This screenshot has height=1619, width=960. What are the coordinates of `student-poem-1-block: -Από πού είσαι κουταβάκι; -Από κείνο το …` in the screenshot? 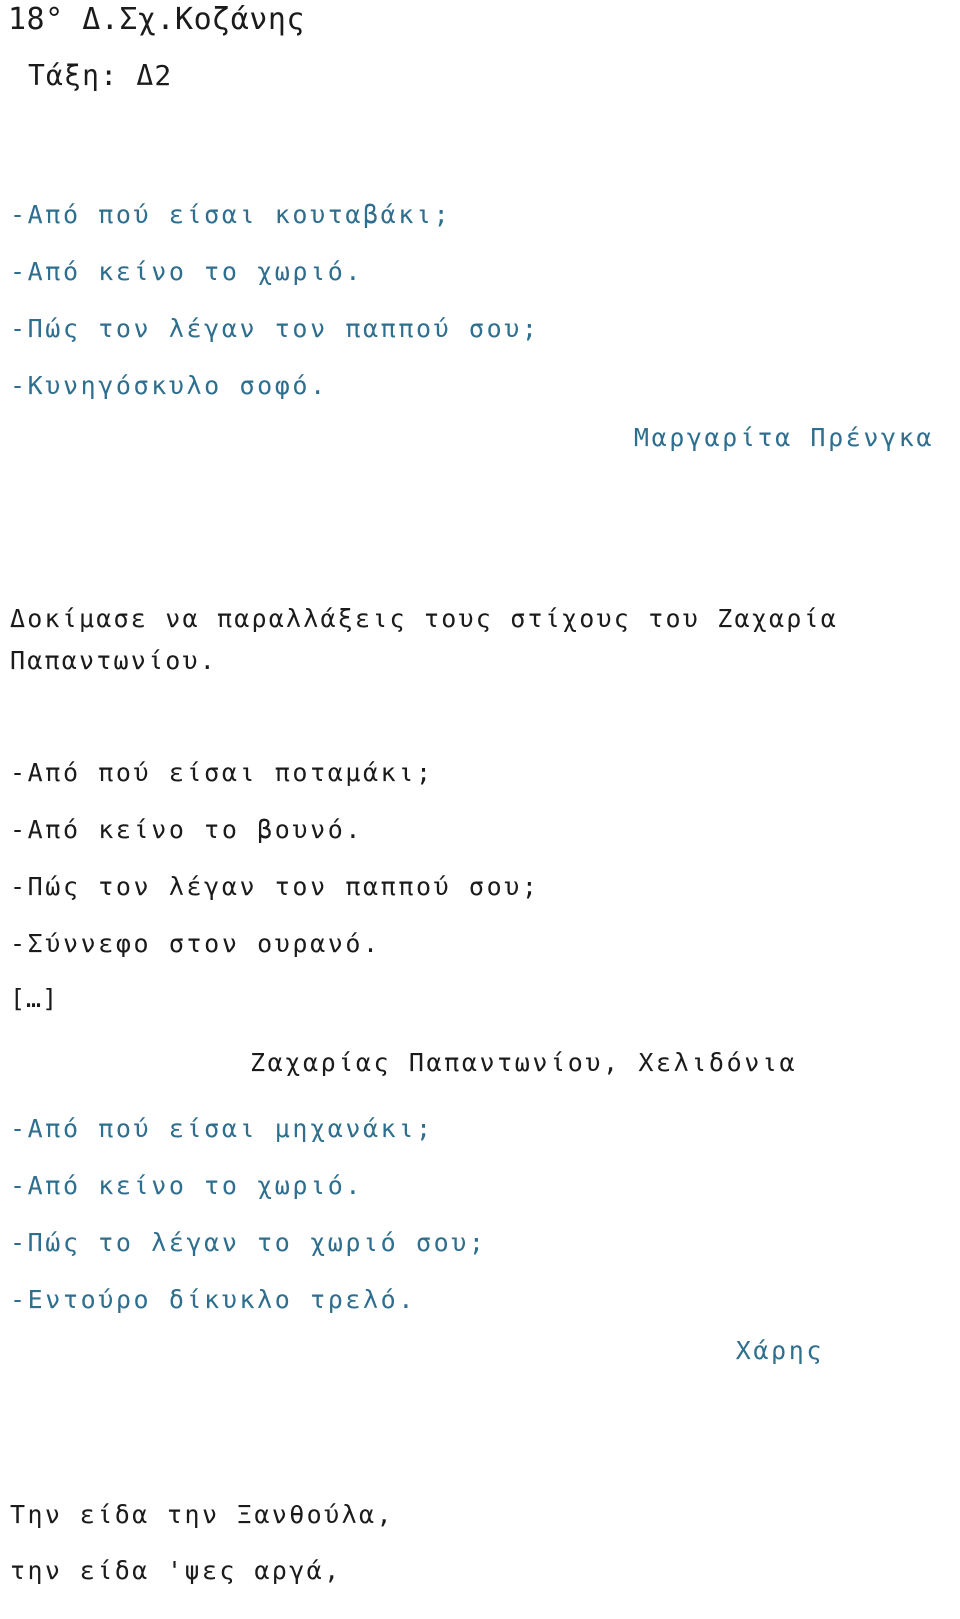 It's located at (275, 300).